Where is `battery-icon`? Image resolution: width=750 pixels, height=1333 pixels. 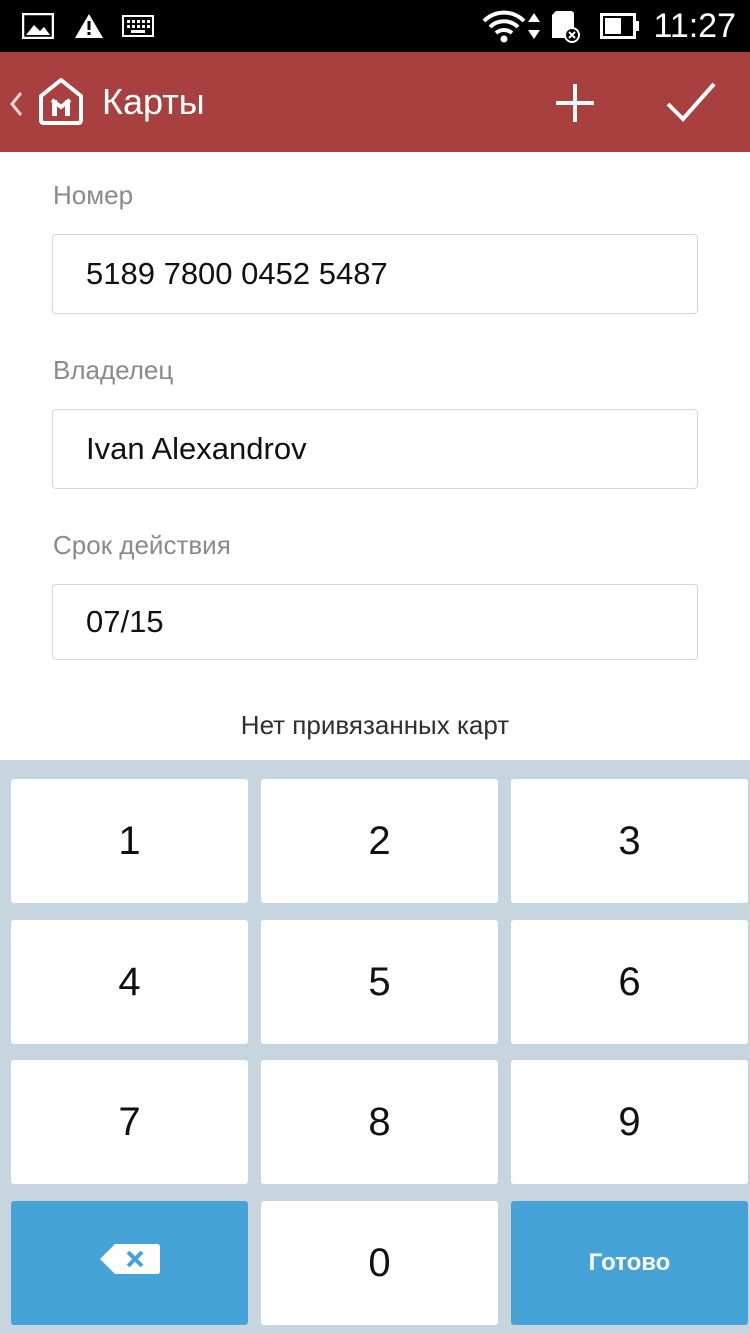
battery-icon is located at coordinates (620, 26).